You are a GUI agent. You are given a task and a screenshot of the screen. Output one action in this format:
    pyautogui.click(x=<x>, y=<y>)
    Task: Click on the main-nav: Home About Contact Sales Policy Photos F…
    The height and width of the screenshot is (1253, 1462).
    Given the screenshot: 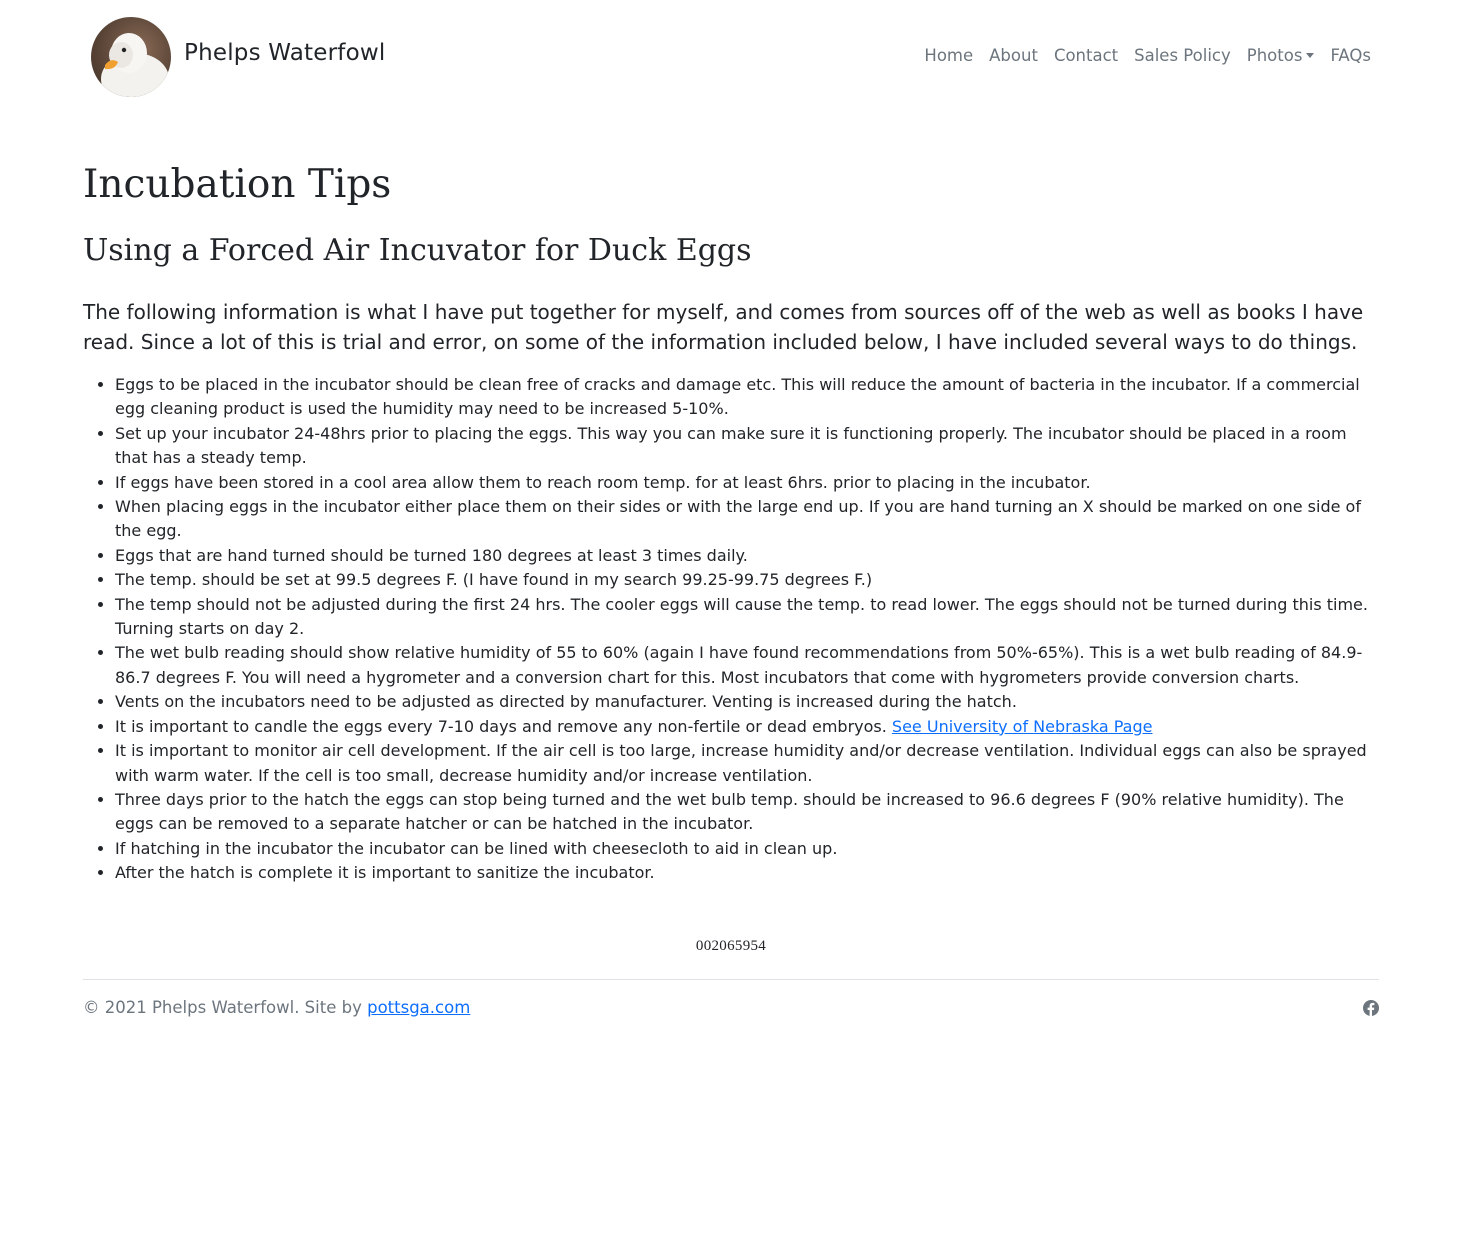 What is the action you would take?
    pyautogui.click(x=1147, y=55)
    